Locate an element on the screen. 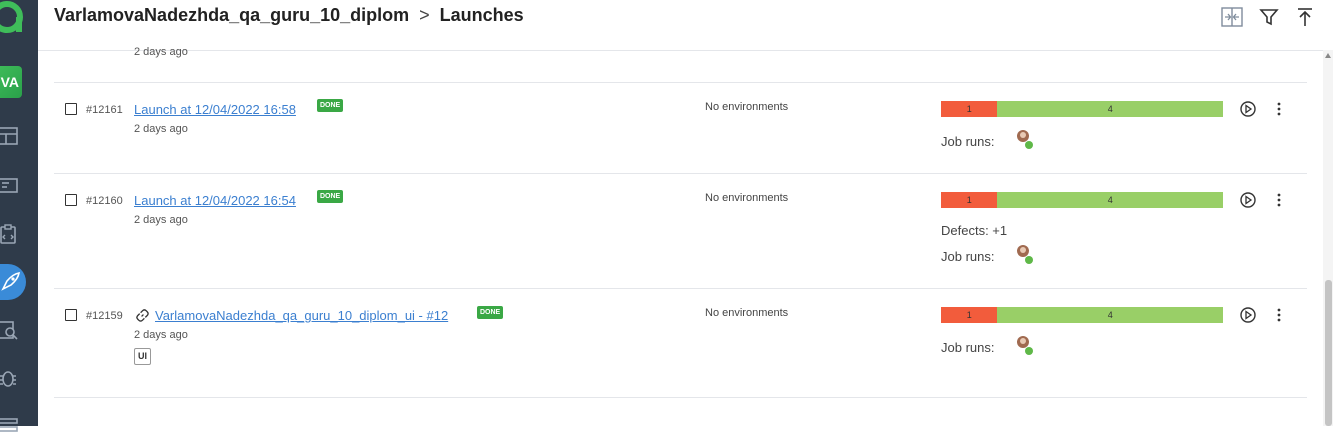 The width and height of the screenshot is (1333, 444). settings-icon is located at coordinates (9, 425).